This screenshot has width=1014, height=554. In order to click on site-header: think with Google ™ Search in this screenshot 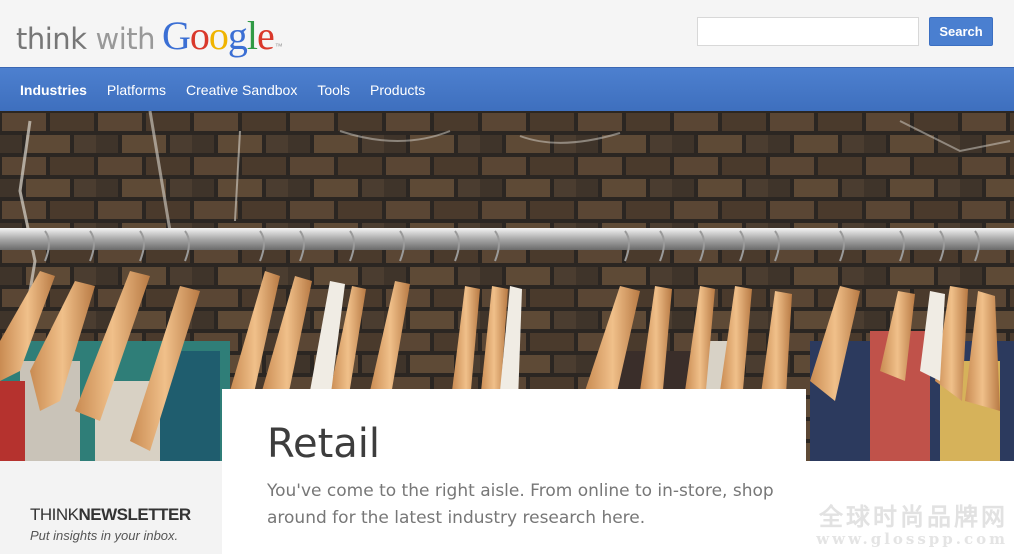, I will do `click(507, 33)`.